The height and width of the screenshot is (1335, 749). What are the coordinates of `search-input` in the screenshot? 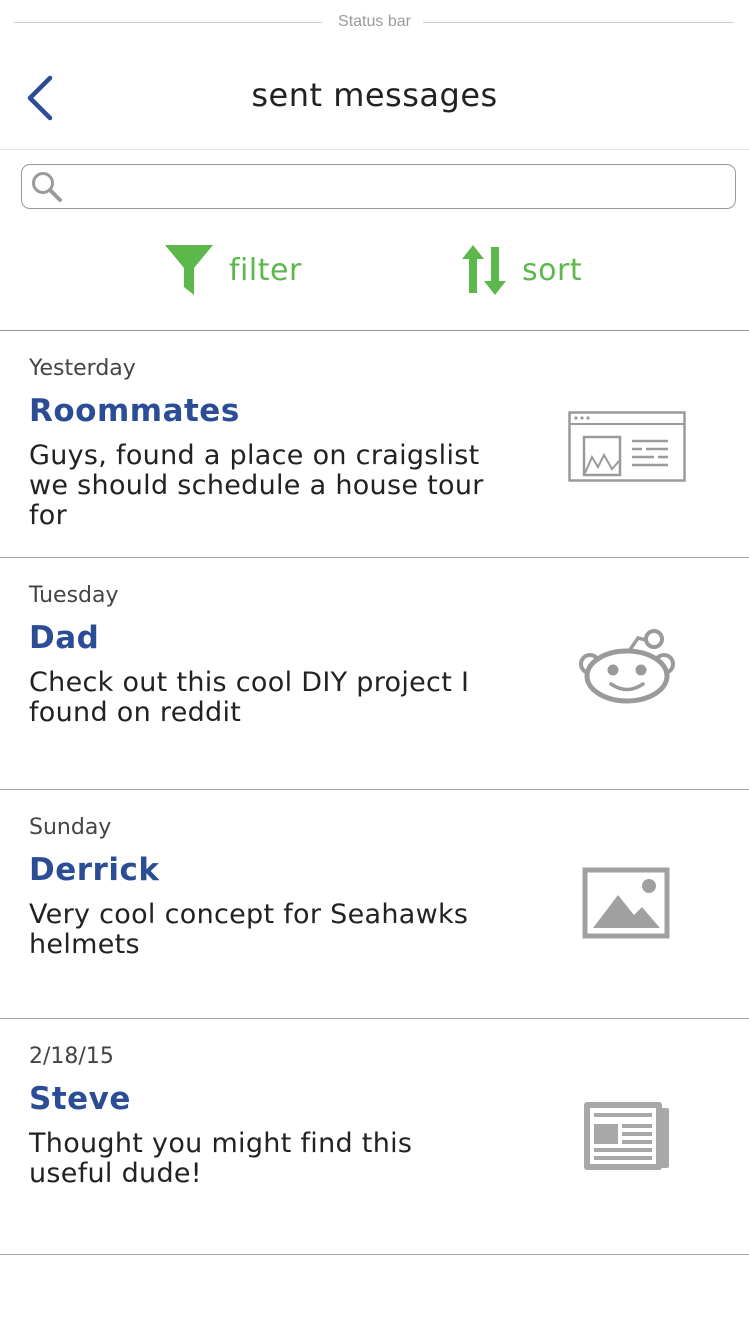 It's located at (397, 187).